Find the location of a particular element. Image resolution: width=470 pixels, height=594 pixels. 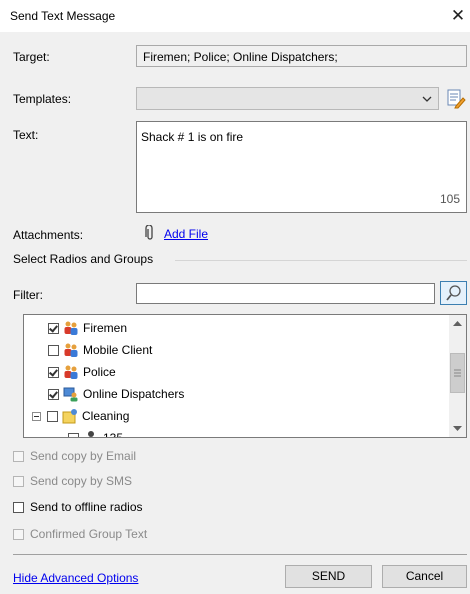

edit-templates-icon is located at coordinates (455, 98).